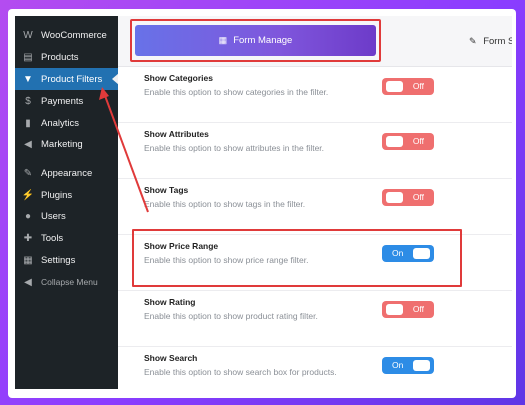 The width and height of the screenshot is (525, 405). Describe the element at coordinates (408, 86) in the screenshot. I see `toggle-show-categories: Off` at that location.